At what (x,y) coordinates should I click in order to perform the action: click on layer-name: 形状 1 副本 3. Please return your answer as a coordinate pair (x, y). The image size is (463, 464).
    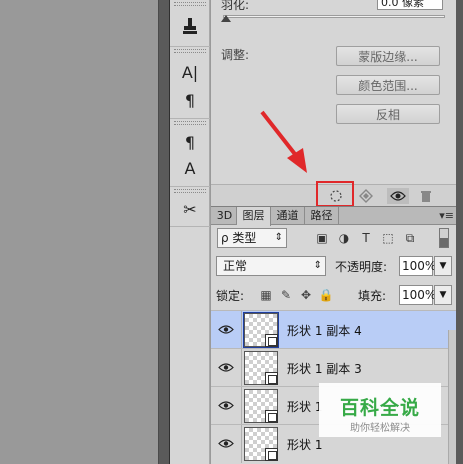
    Looking at the image, I should click on (324, 368).